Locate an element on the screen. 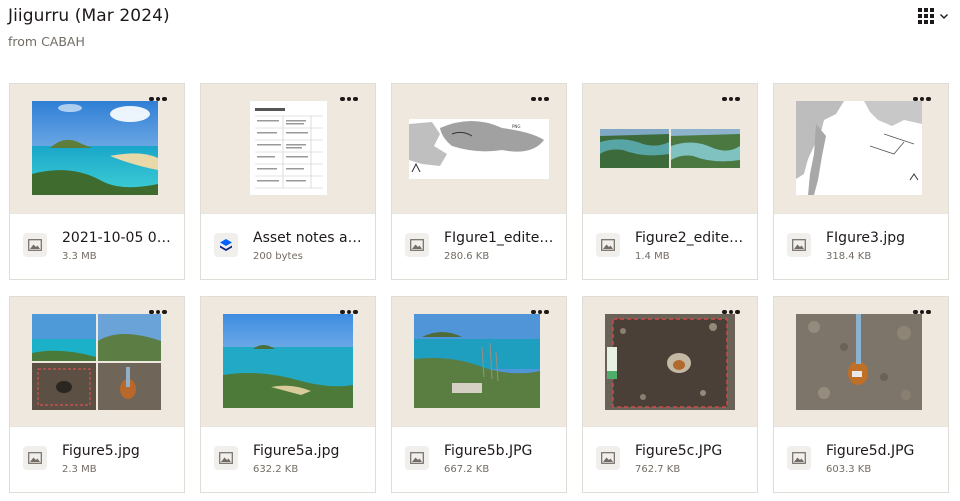 This screenshot has width=960, height=501. page-title: Jiigurru (Mar 2024) is located at coordinates (89, 16).